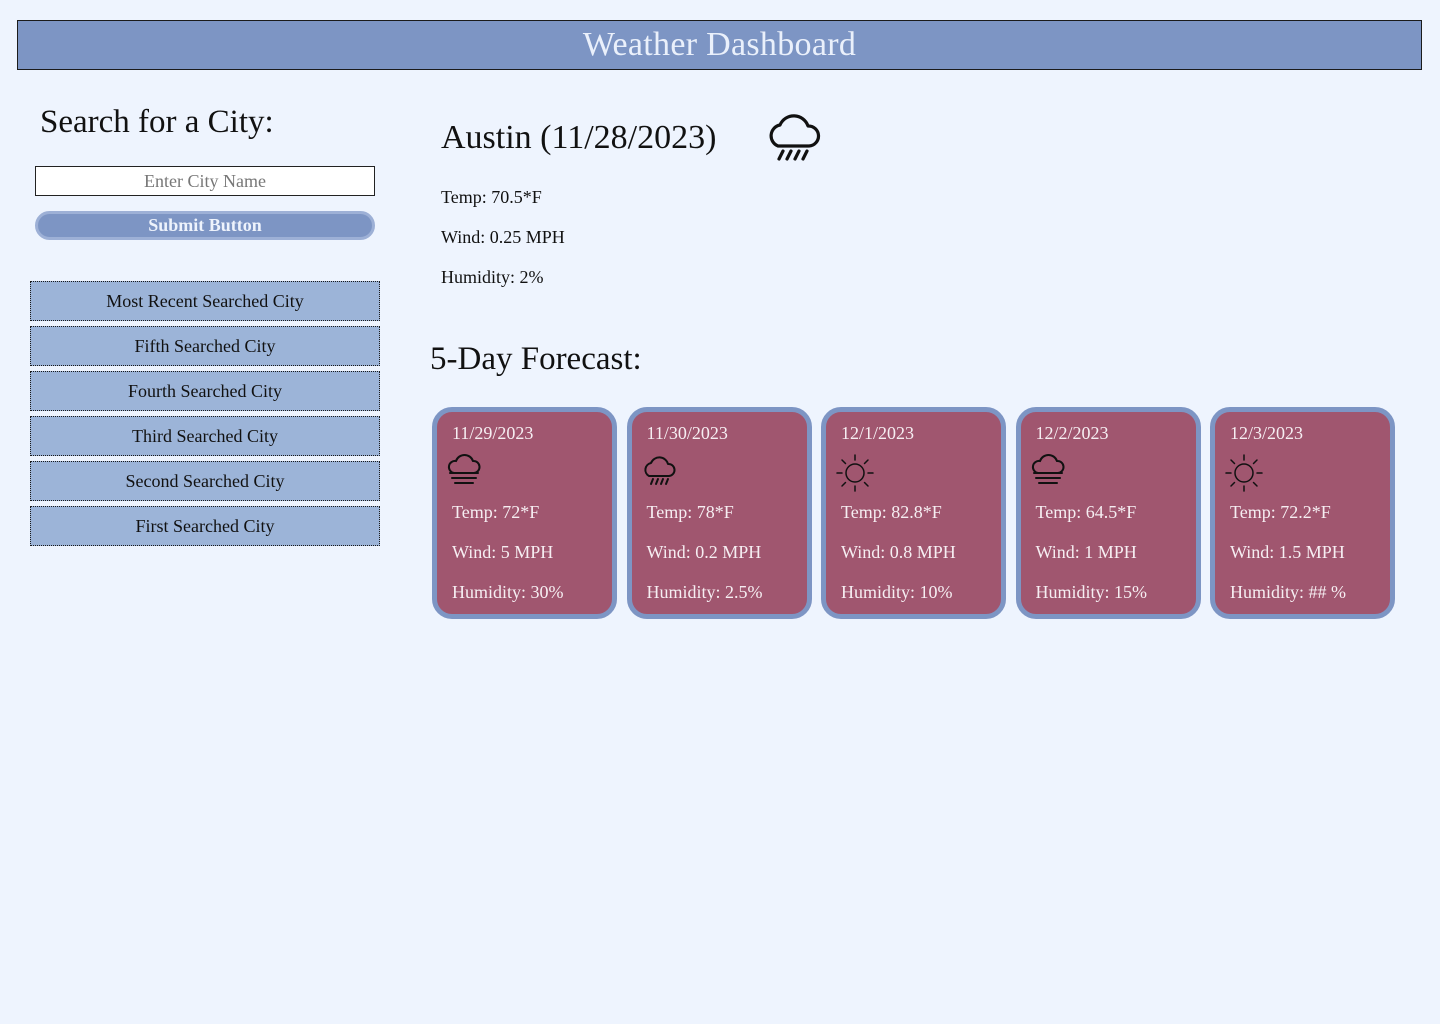 The height and width of the screenshot is (1024, 1440). What do you see at coordinates (1086, 512) in the screenshot?
I see `forecast-temp: Temp: 64.5*F` at bounding box center [1086, 512].